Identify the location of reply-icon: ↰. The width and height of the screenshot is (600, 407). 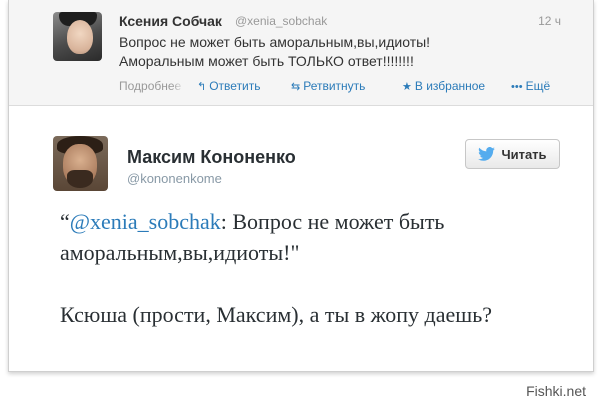
(202, 87).